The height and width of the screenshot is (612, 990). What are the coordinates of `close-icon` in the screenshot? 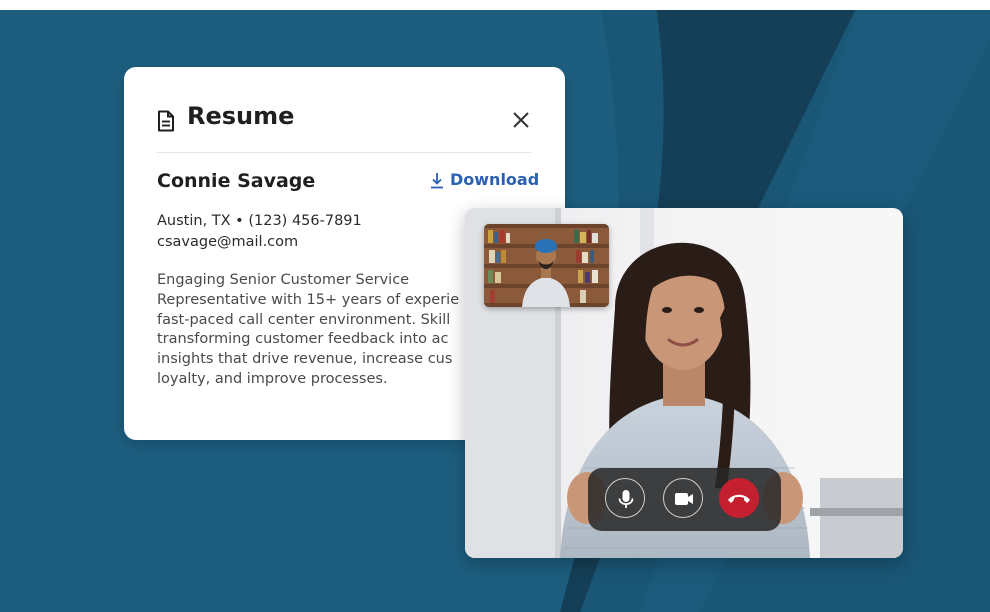 It's located at (521, 120).